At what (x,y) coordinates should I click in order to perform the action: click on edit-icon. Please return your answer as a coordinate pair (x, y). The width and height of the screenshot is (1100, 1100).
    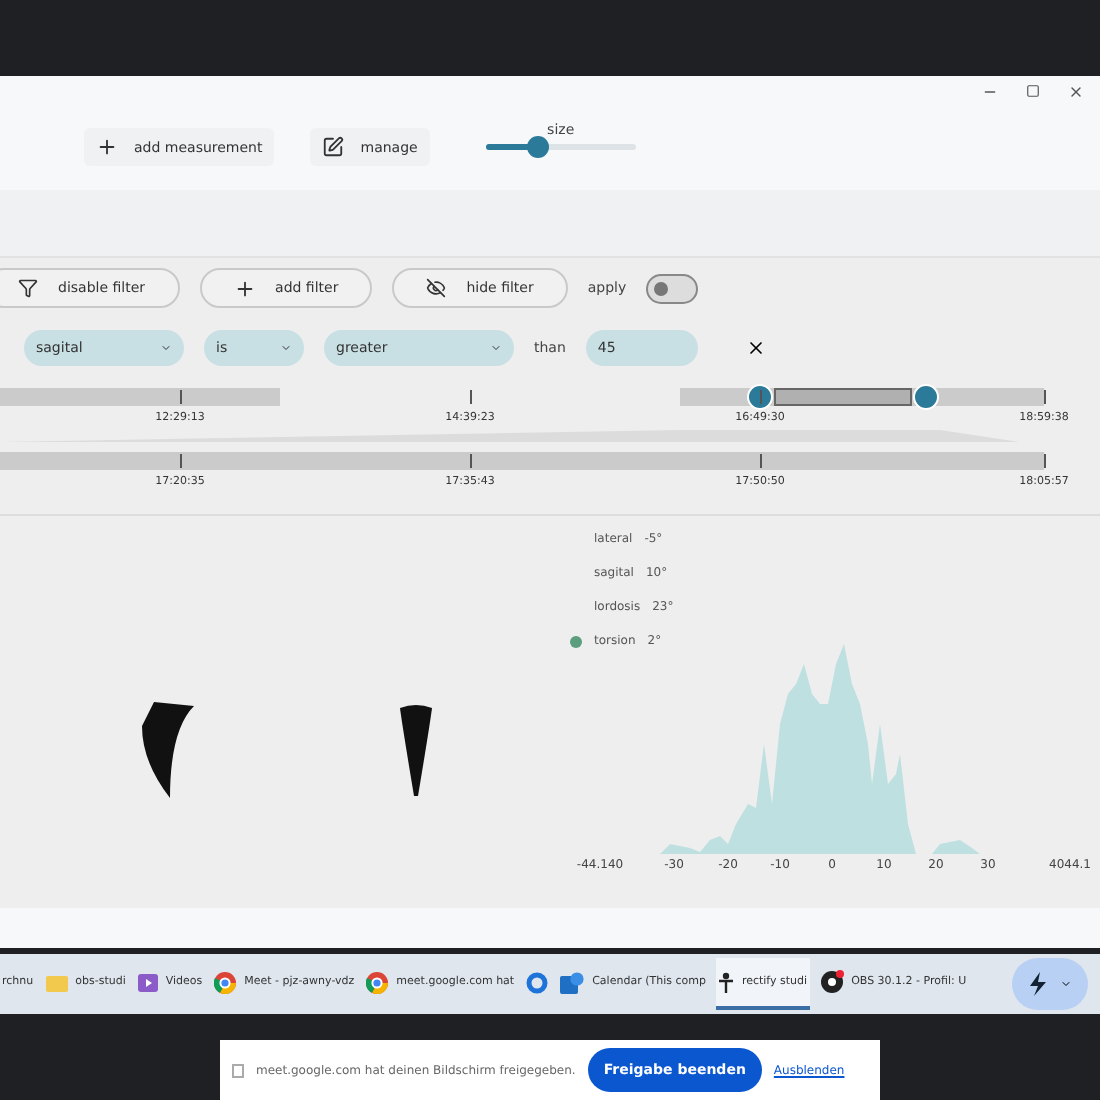
    Looking at the image, I should click on (333, 147).